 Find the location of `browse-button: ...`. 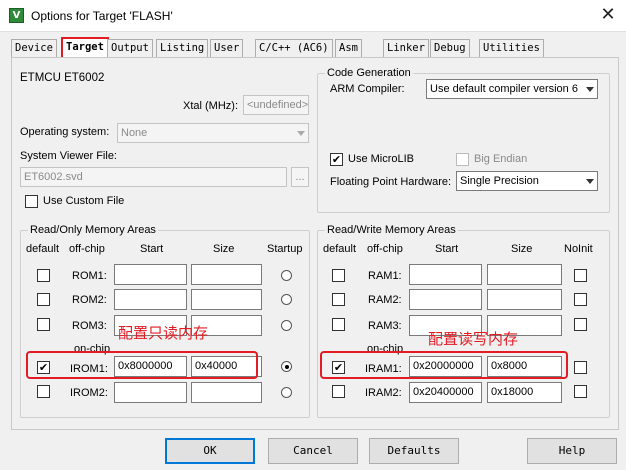

browse-button: ... is located at coordinates (300, 177).